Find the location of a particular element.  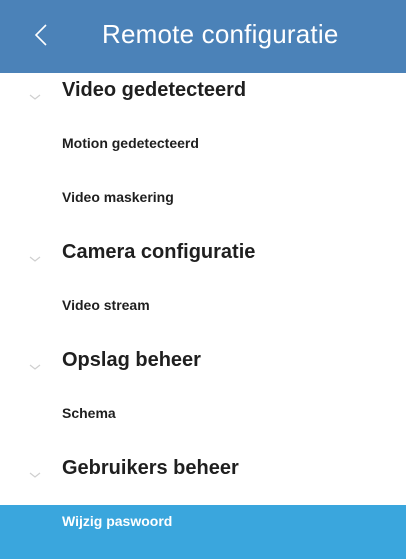

section-label: Opslag beheer is located at coordinates (131, 360).